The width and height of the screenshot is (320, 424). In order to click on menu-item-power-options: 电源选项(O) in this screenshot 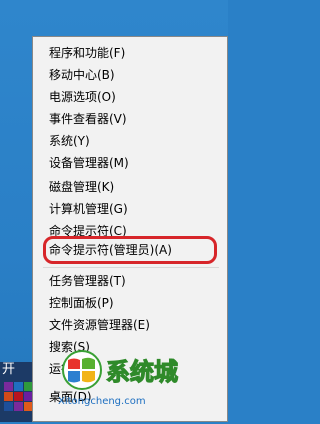, I will do `click(82, 97)`.